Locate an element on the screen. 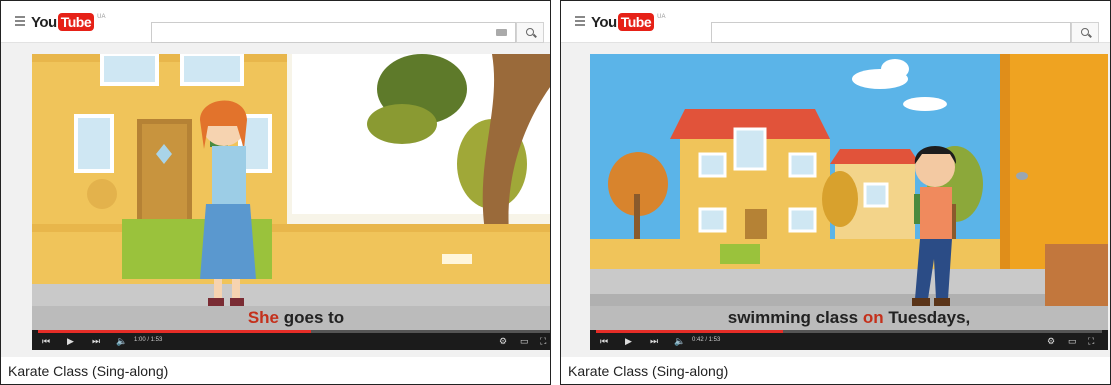  subtitle-caption: She goes to is located at coordinates (291, 318).